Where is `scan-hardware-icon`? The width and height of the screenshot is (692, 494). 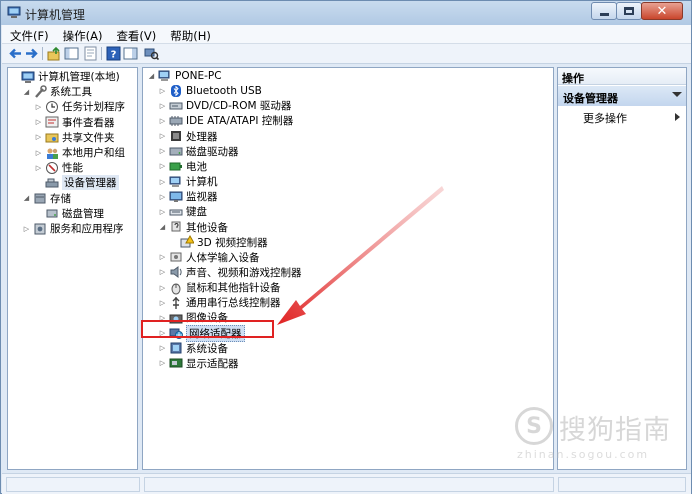
scan-hardware-icon is located at coordinates (151, 53).